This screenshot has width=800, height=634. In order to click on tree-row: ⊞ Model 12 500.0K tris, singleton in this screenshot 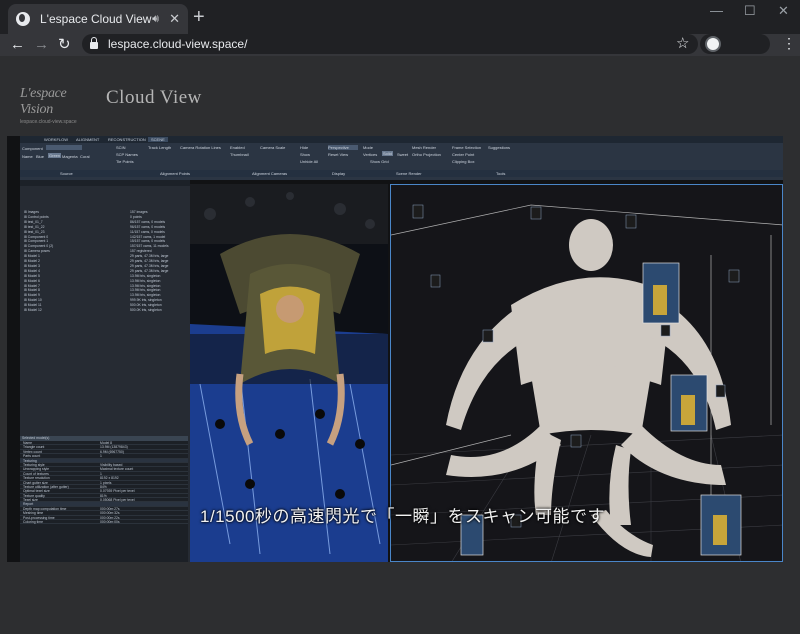, I will do `click(106, 310)`.